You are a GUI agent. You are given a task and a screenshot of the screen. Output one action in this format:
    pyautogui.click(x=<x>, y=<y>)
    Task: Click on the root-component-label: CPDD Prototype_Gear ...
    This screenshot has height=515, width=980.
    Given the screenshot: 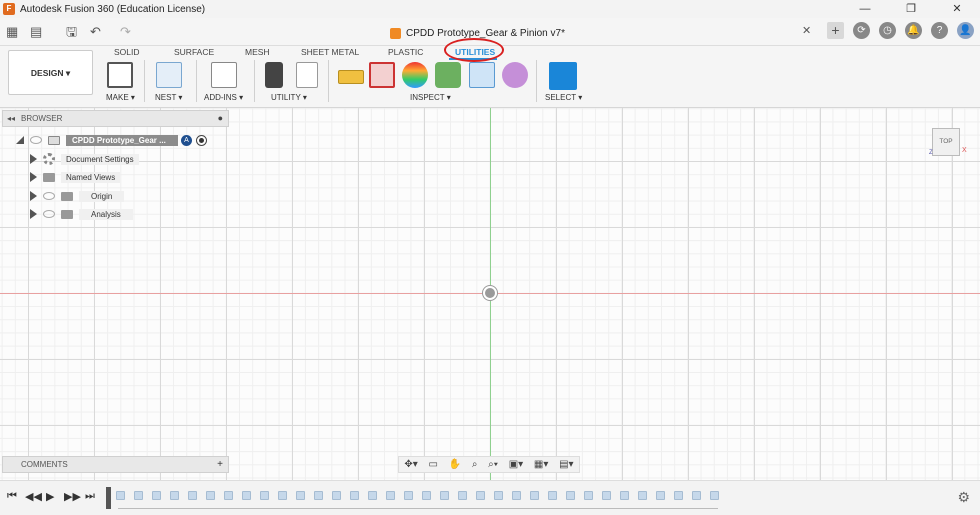 What is the action you would take?
    pyautogui.click(x=122, y=140)
    